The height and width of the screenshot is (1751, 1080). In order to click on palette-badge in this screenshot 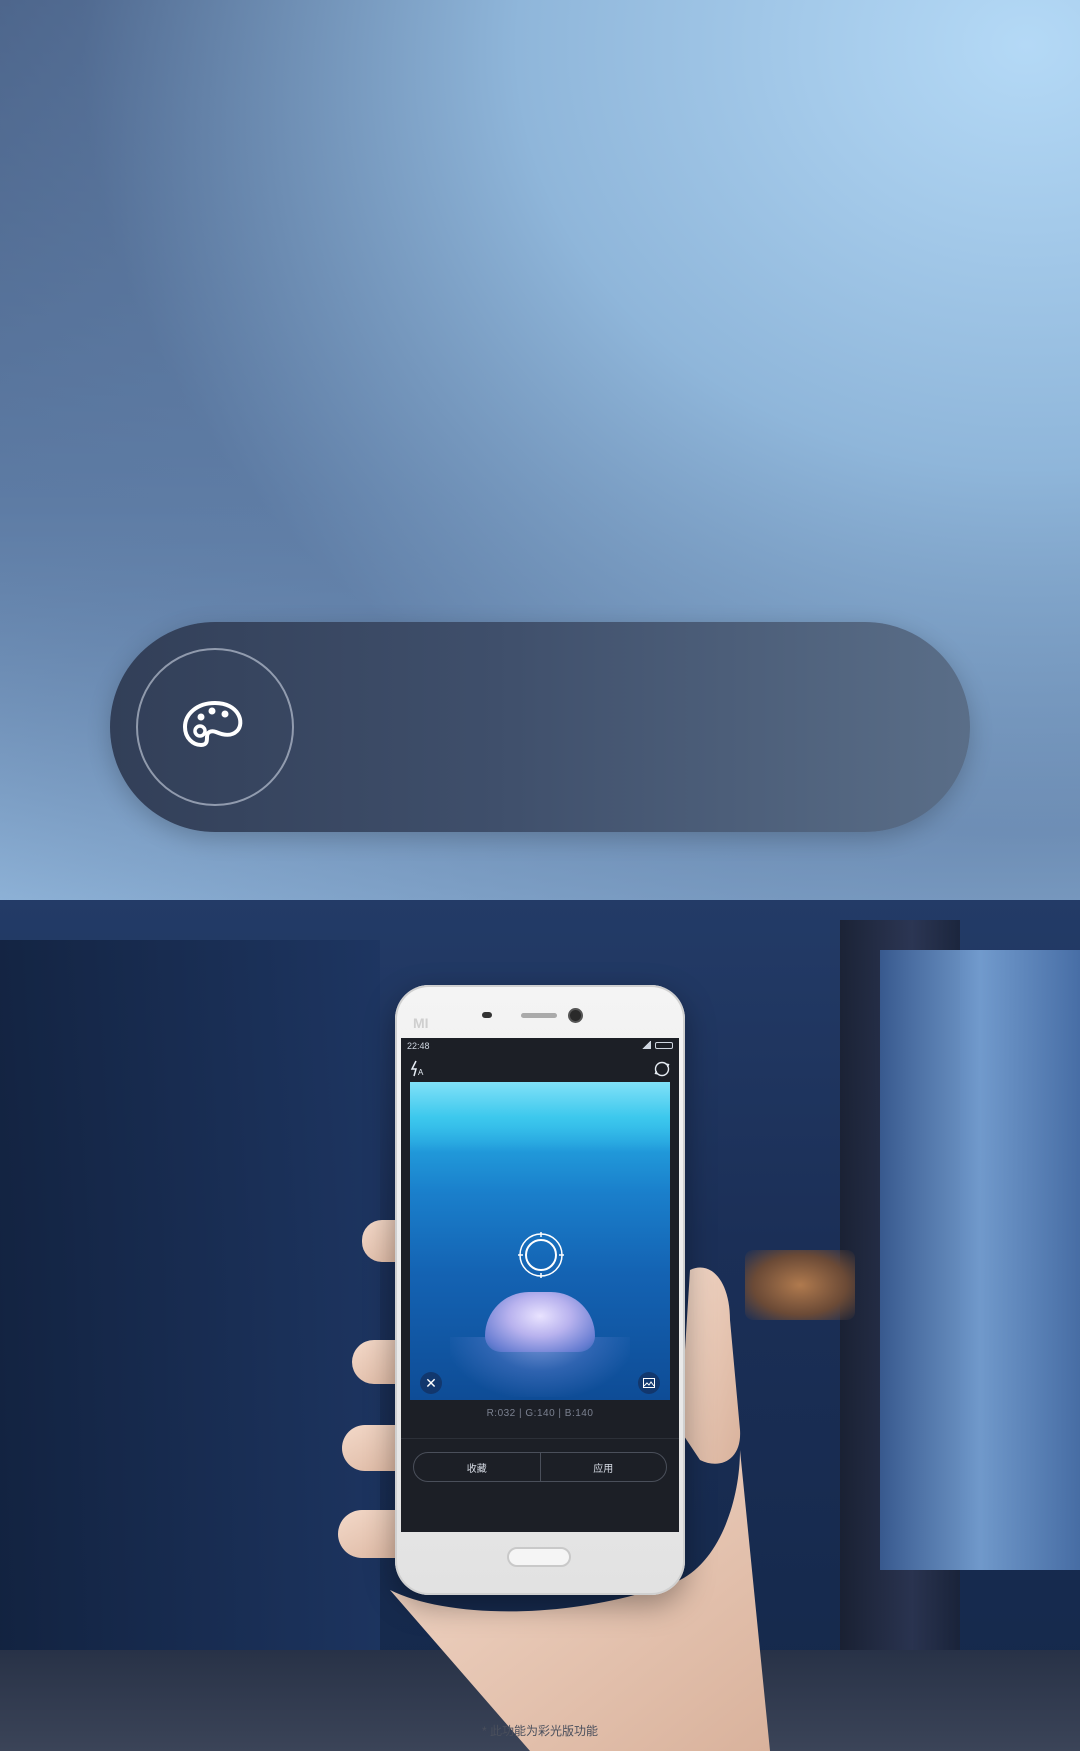, I will do `click(215, 727)`.